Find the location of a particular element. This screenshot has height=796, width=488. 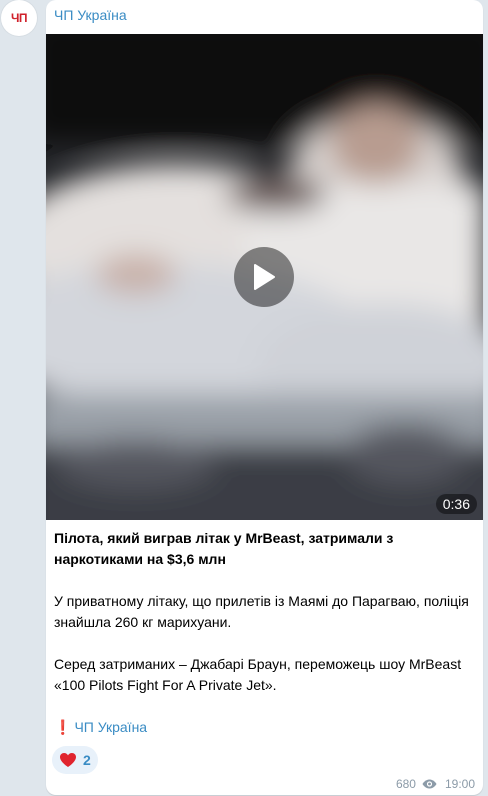

message-meta: 680 19:00 is located at coordinates (435, 784).